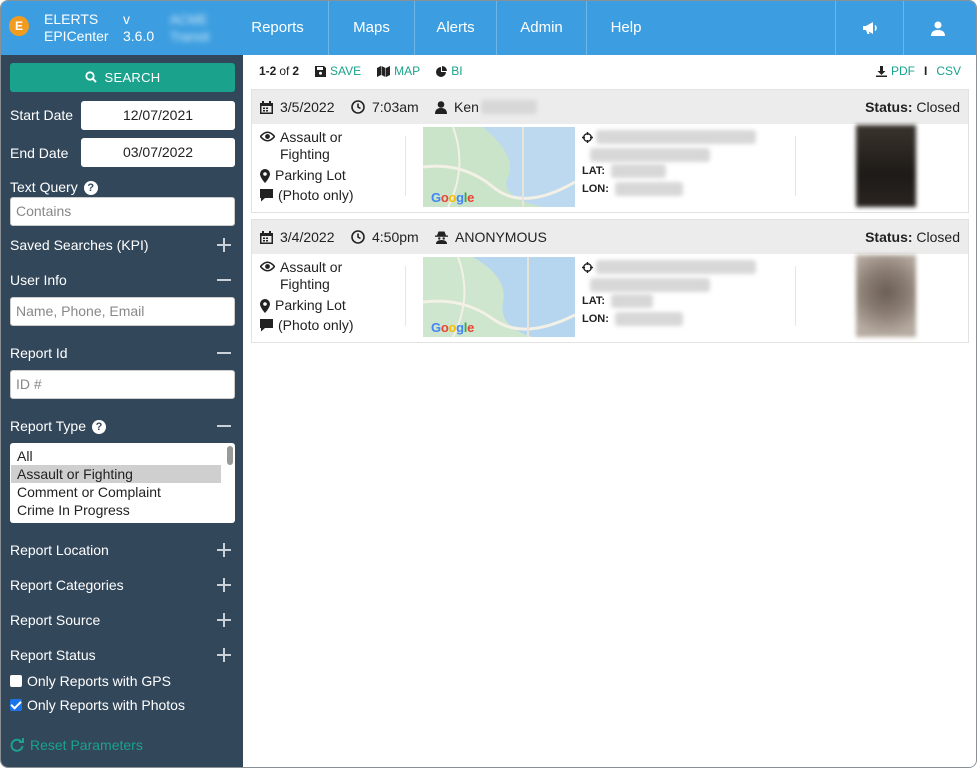  I want to click on lon-label: LON:, so click(595, 189).